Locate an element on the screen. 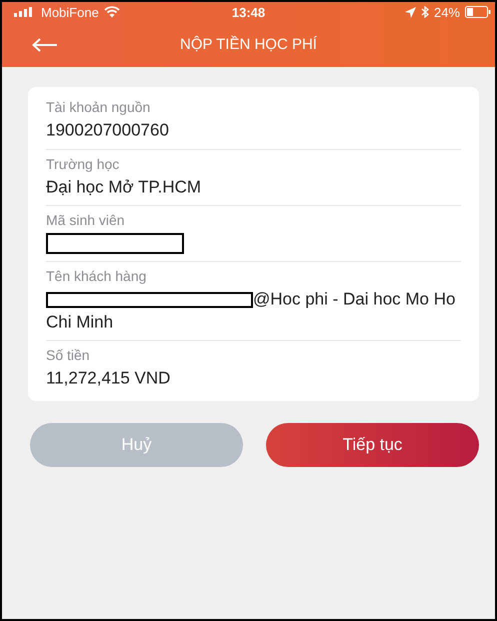 The height and width of the screenshot is (621, 497). field-value: @Hoc phi - Dai hoc Mo Ho Chi Minh is located at coordinates (251, 311).